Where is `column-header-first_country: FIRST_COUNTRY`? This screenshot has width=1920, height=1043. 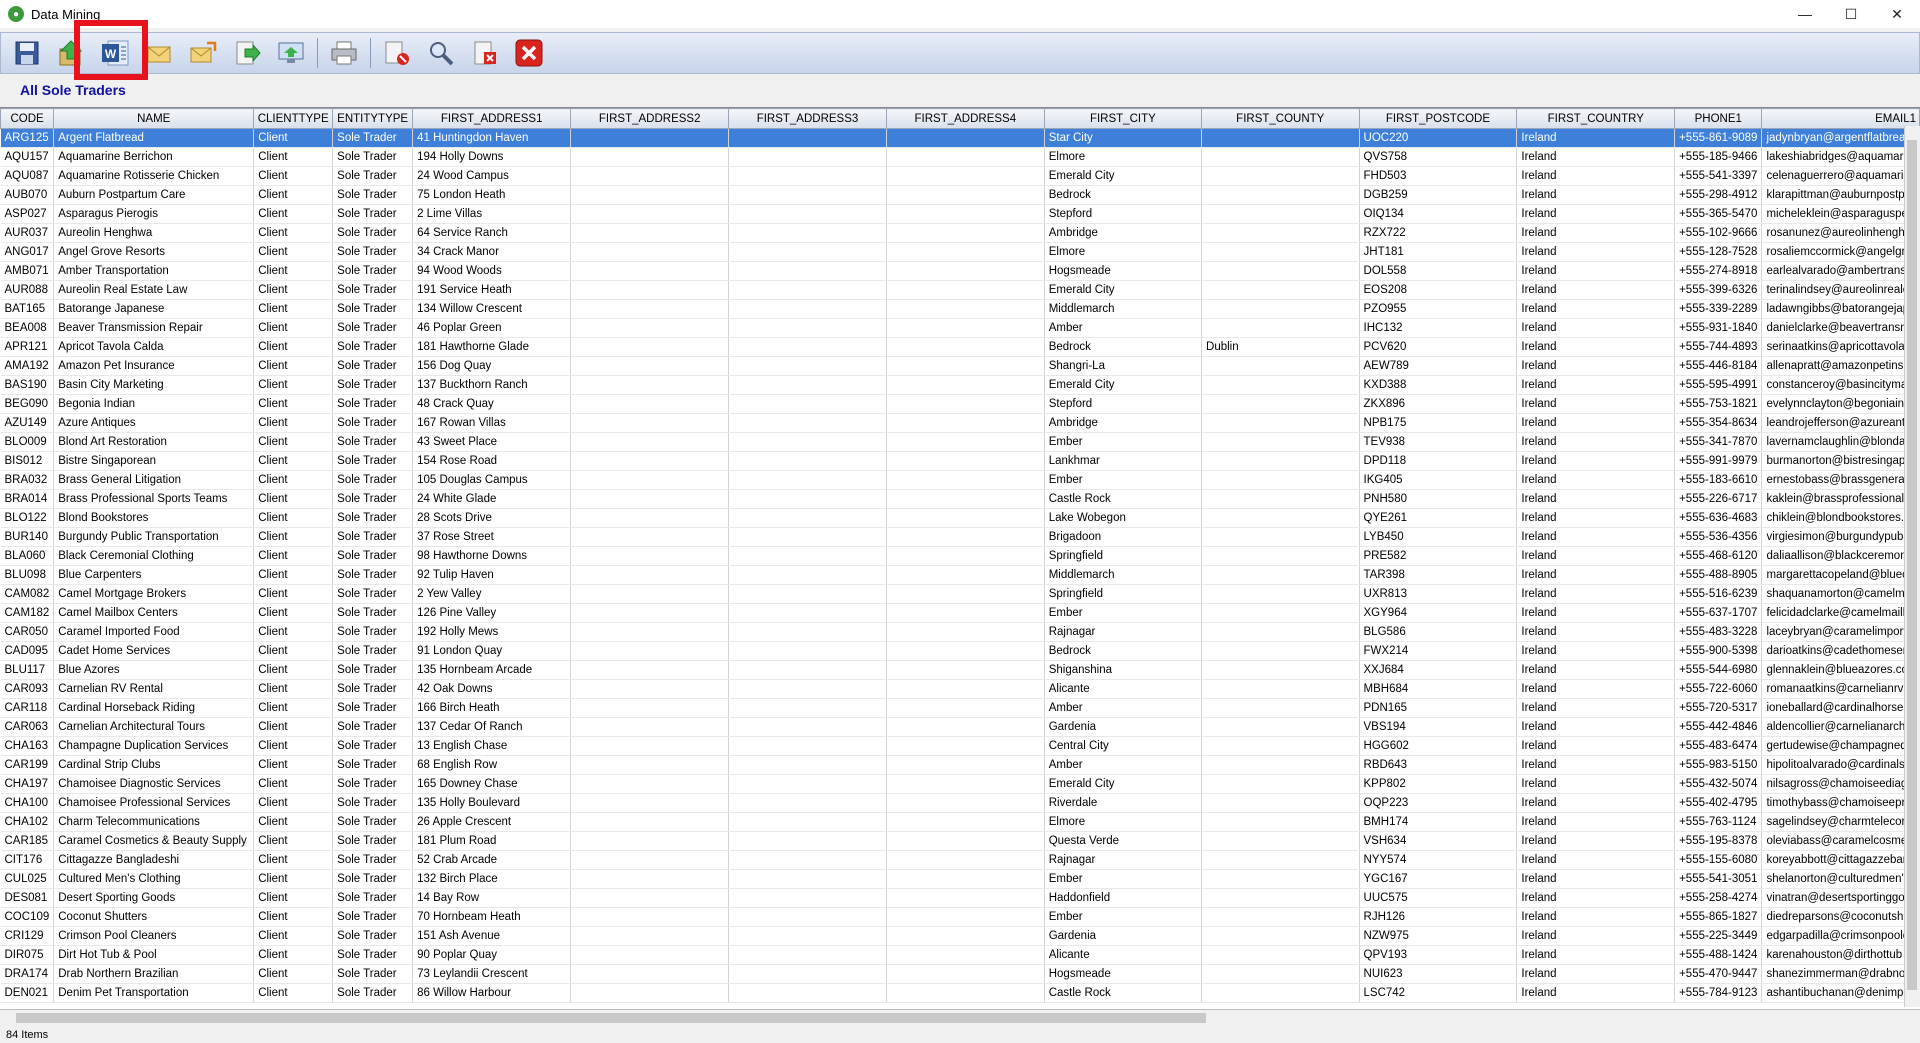 column-header-first_country: FIRST_COUNTRY is located at coordinates (1596, 118).